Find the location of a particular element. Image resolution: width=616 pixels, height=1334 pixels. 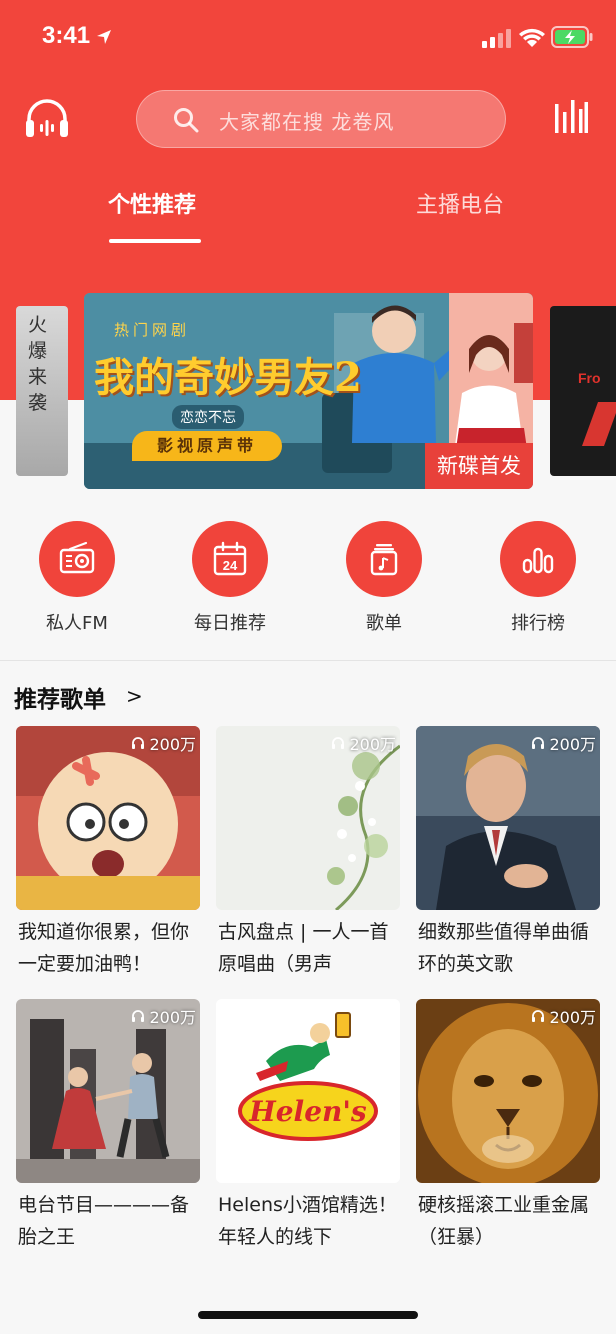

banner-next-accent is located at coordinates (598, 424).